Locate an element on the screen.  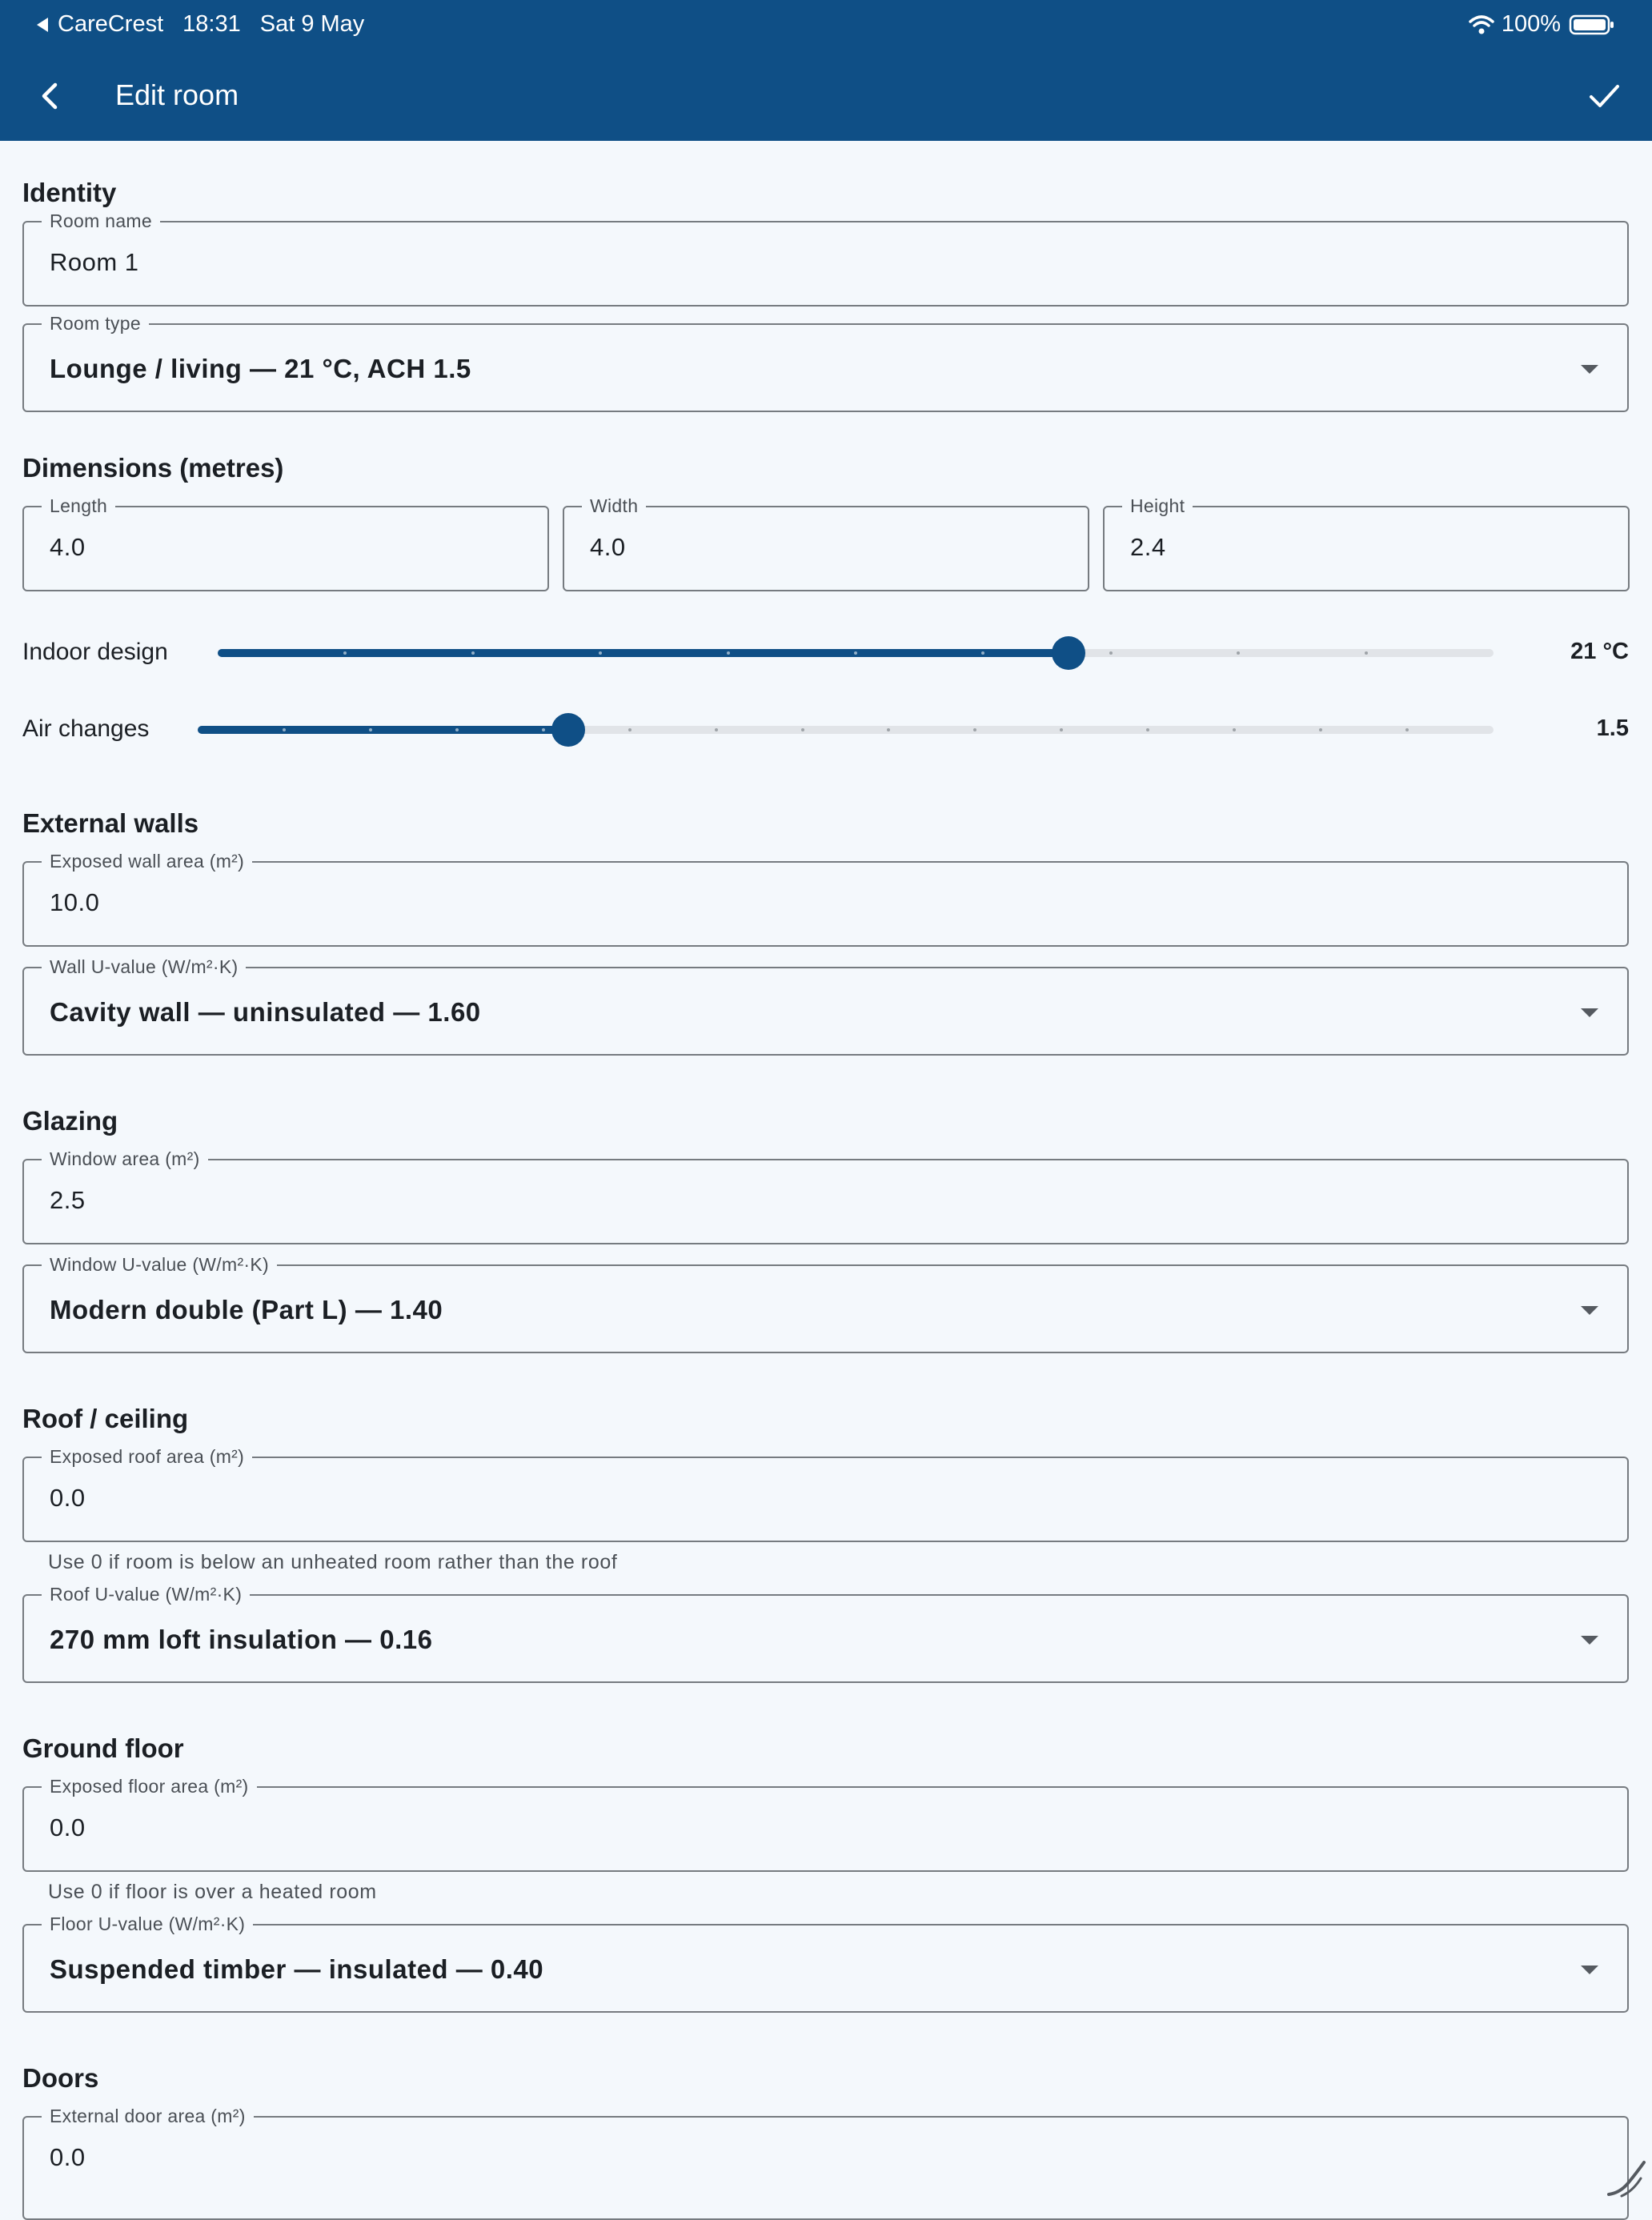
air-changes-slider is located at coordinates (846, 730).